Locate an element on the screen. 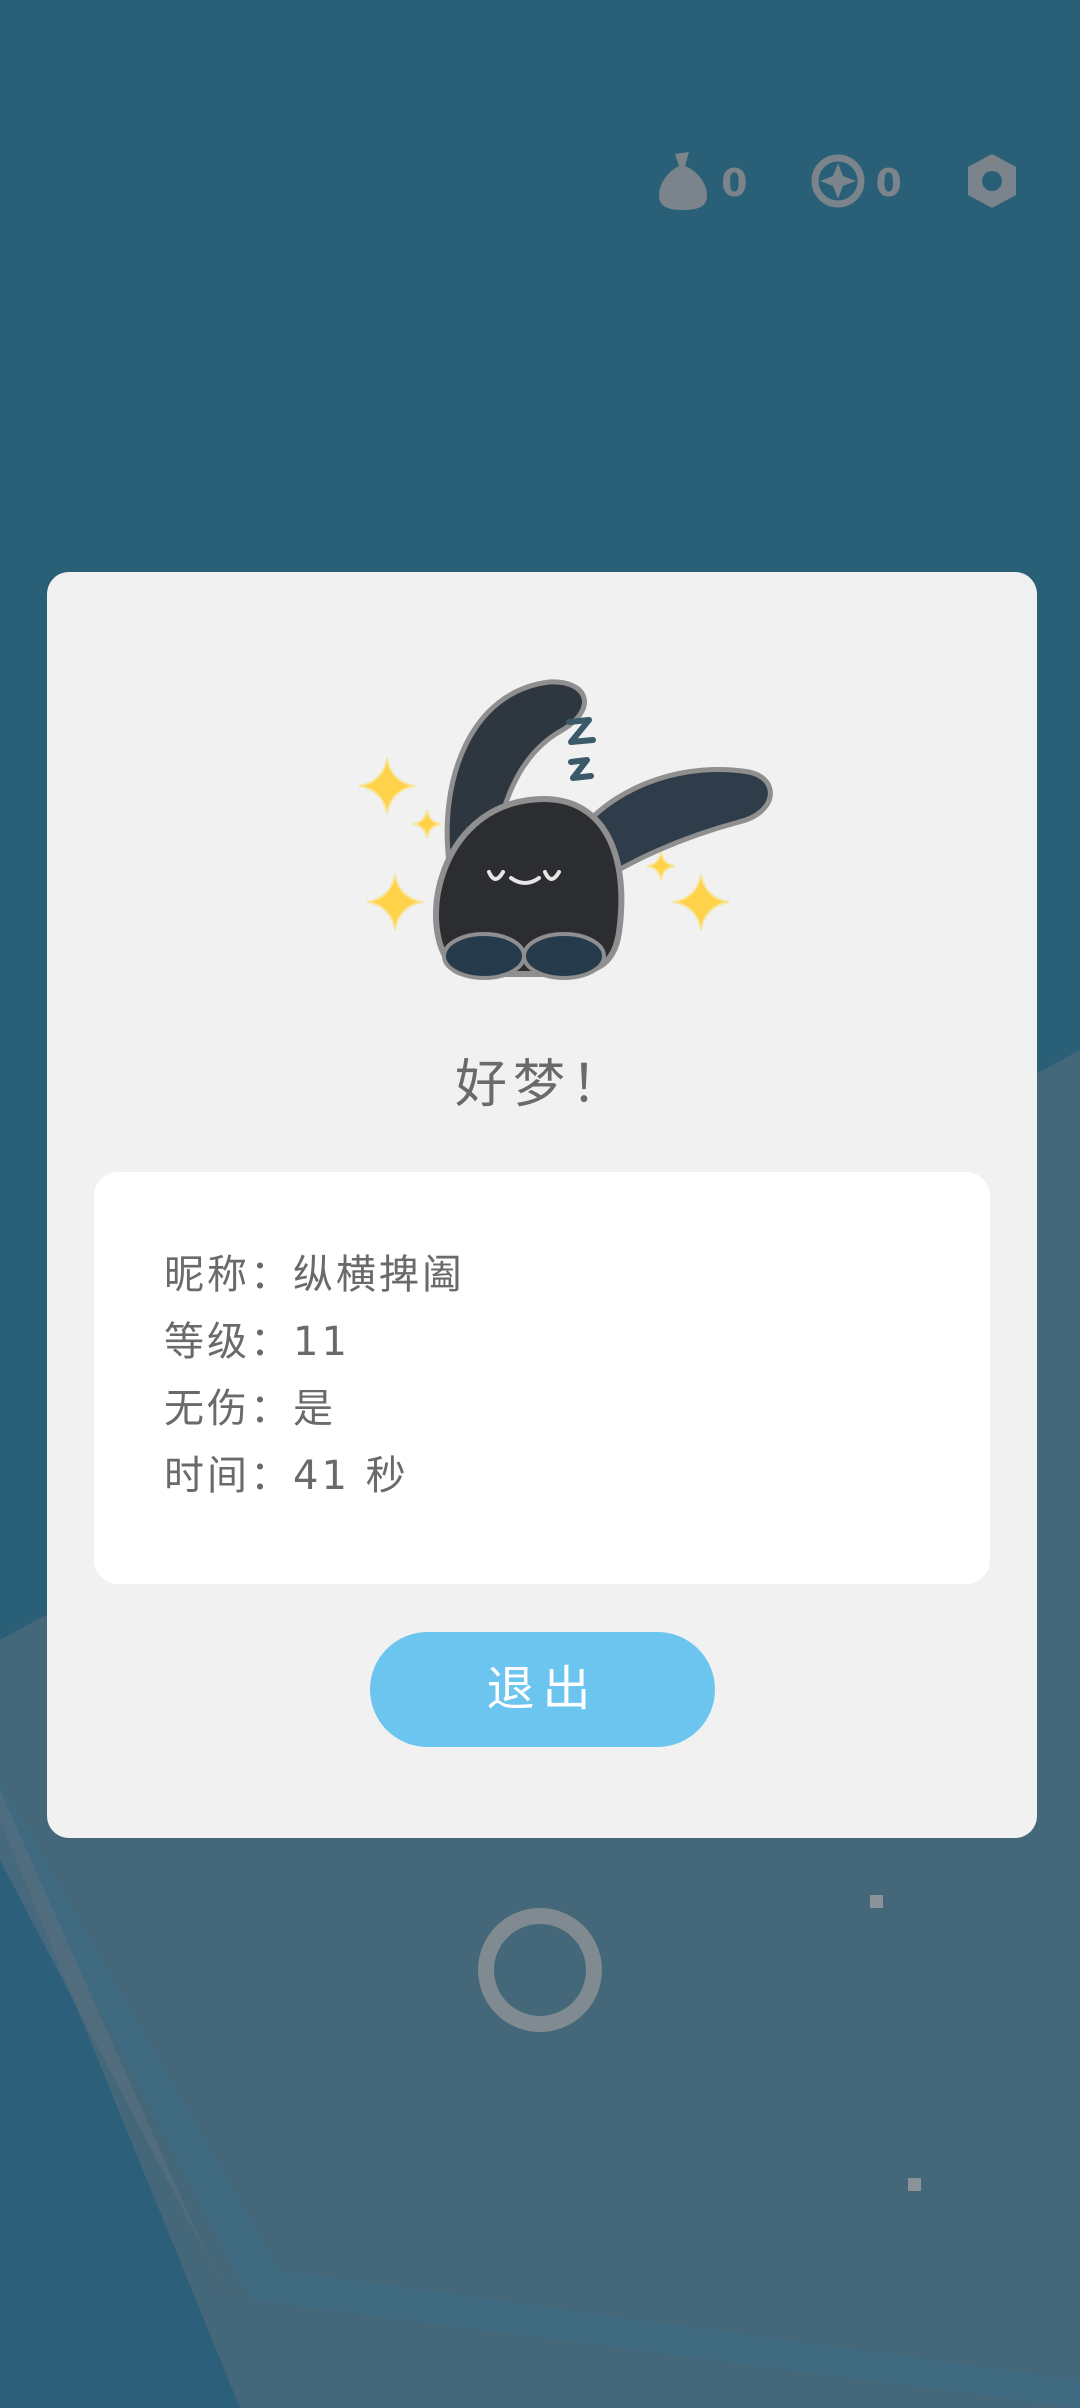 Image resolution: width=1080 pixels, height=2408 pixels. info-row-time: 时间：41 秒 is located at coordinates (314, 1476).